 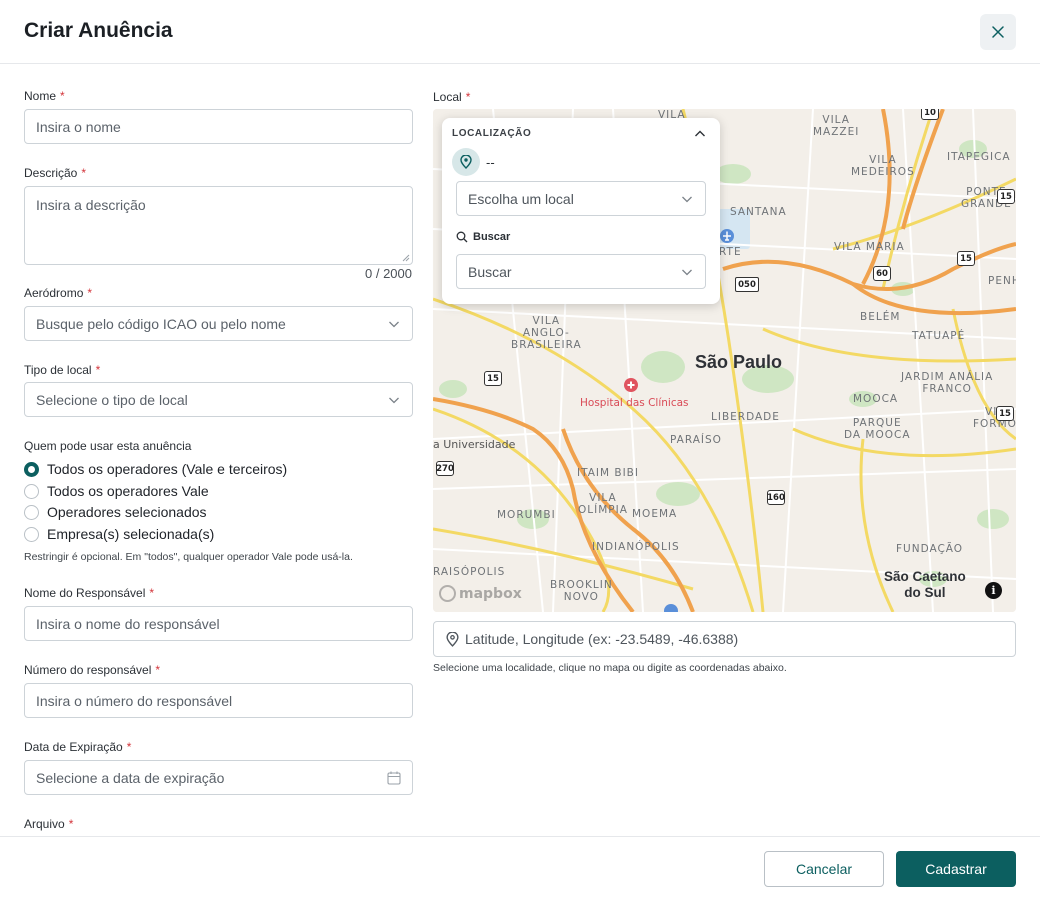 I want to click on map-info-button: i, so click(x=993, y=590).